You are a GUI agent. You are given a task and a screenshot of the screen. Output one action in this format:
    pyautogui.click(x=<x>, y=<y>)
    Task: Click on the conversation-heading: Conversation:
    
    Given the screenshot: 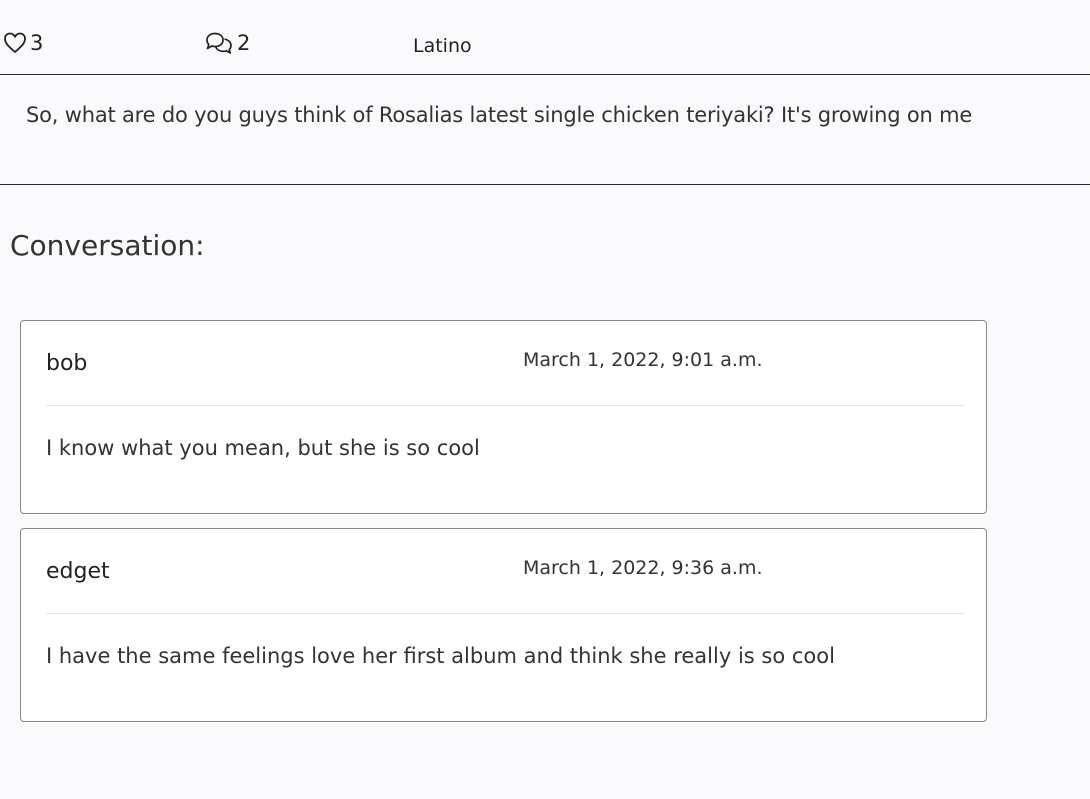 What is the action you would take?
    pyautogui.click(x=107, y=245)
    